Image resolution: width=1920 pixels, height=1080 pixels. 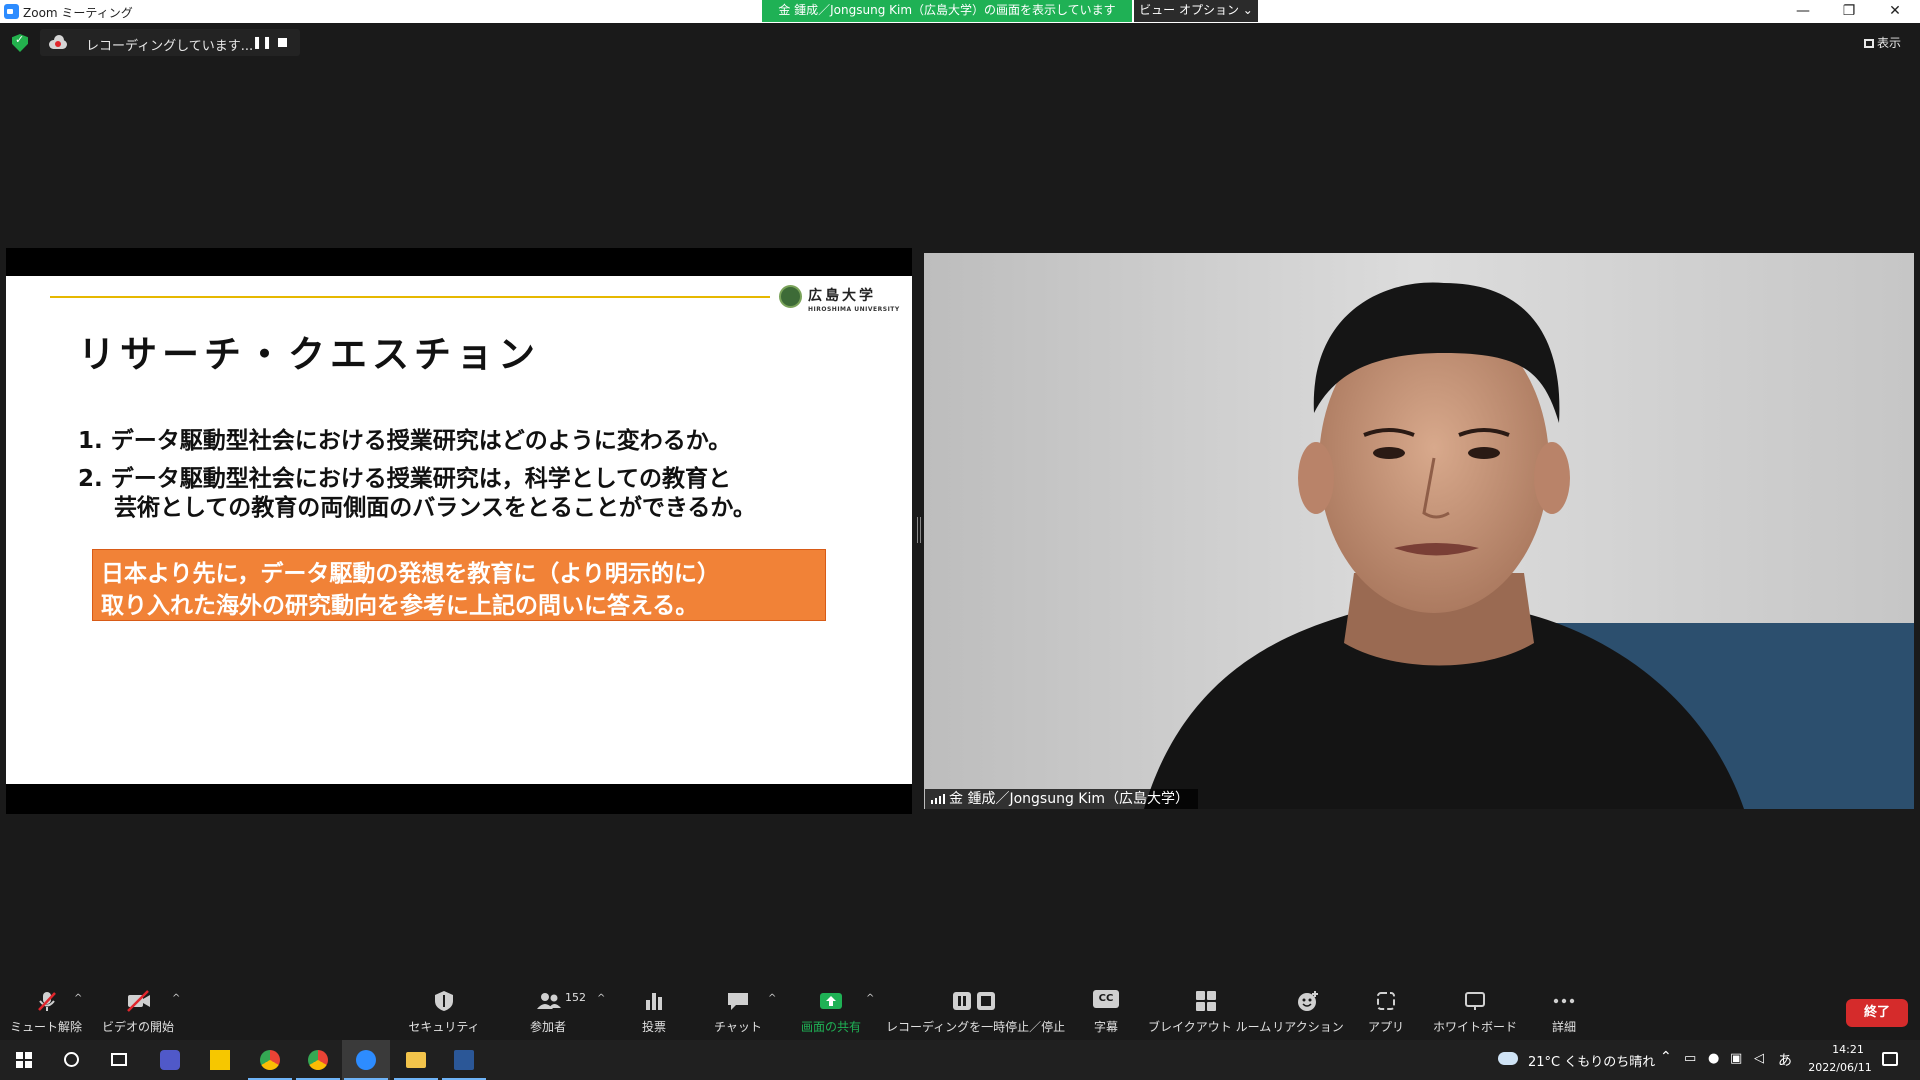 What do you see at coordinates (653, 1027) in the screenshot?
I see `poll-label: 投票` at bounding box center [653, 1027].